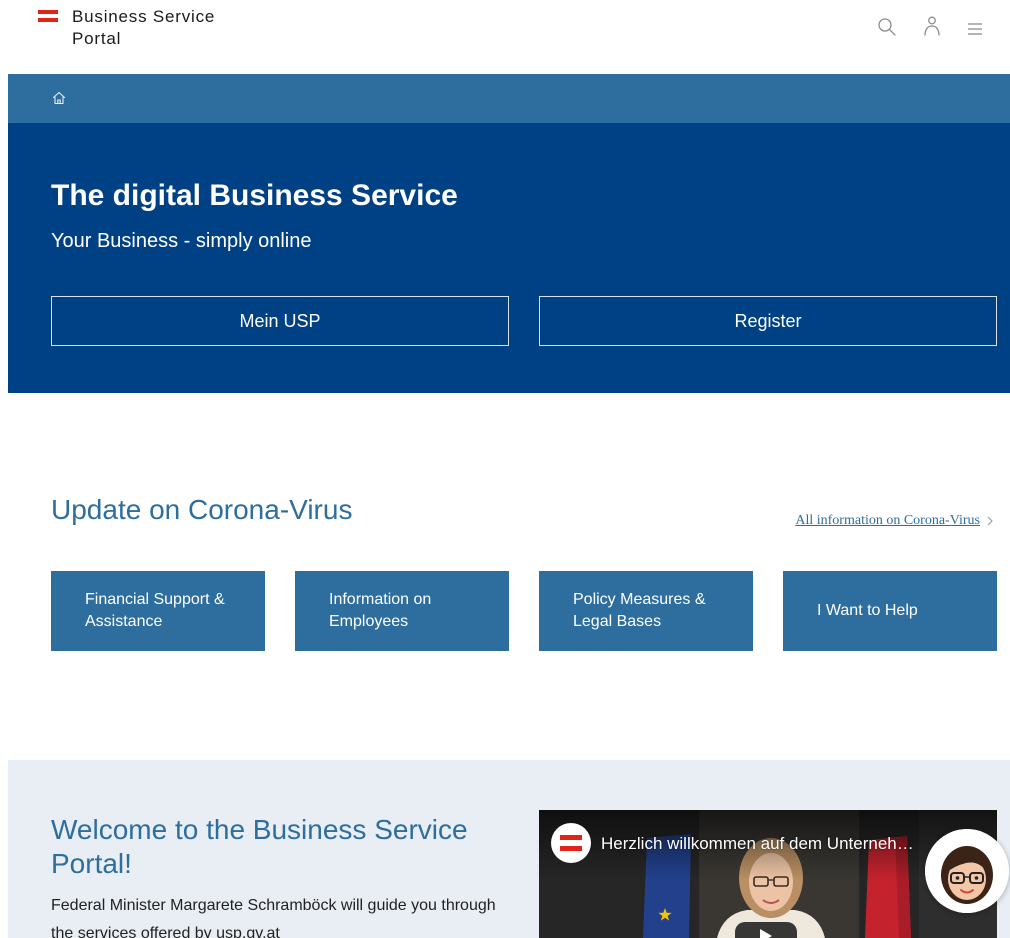 This screenshot has height=938, width=1010. I want to click on tile-policy-measures: Policy Measures & Legal Bases, so click(646, 611).